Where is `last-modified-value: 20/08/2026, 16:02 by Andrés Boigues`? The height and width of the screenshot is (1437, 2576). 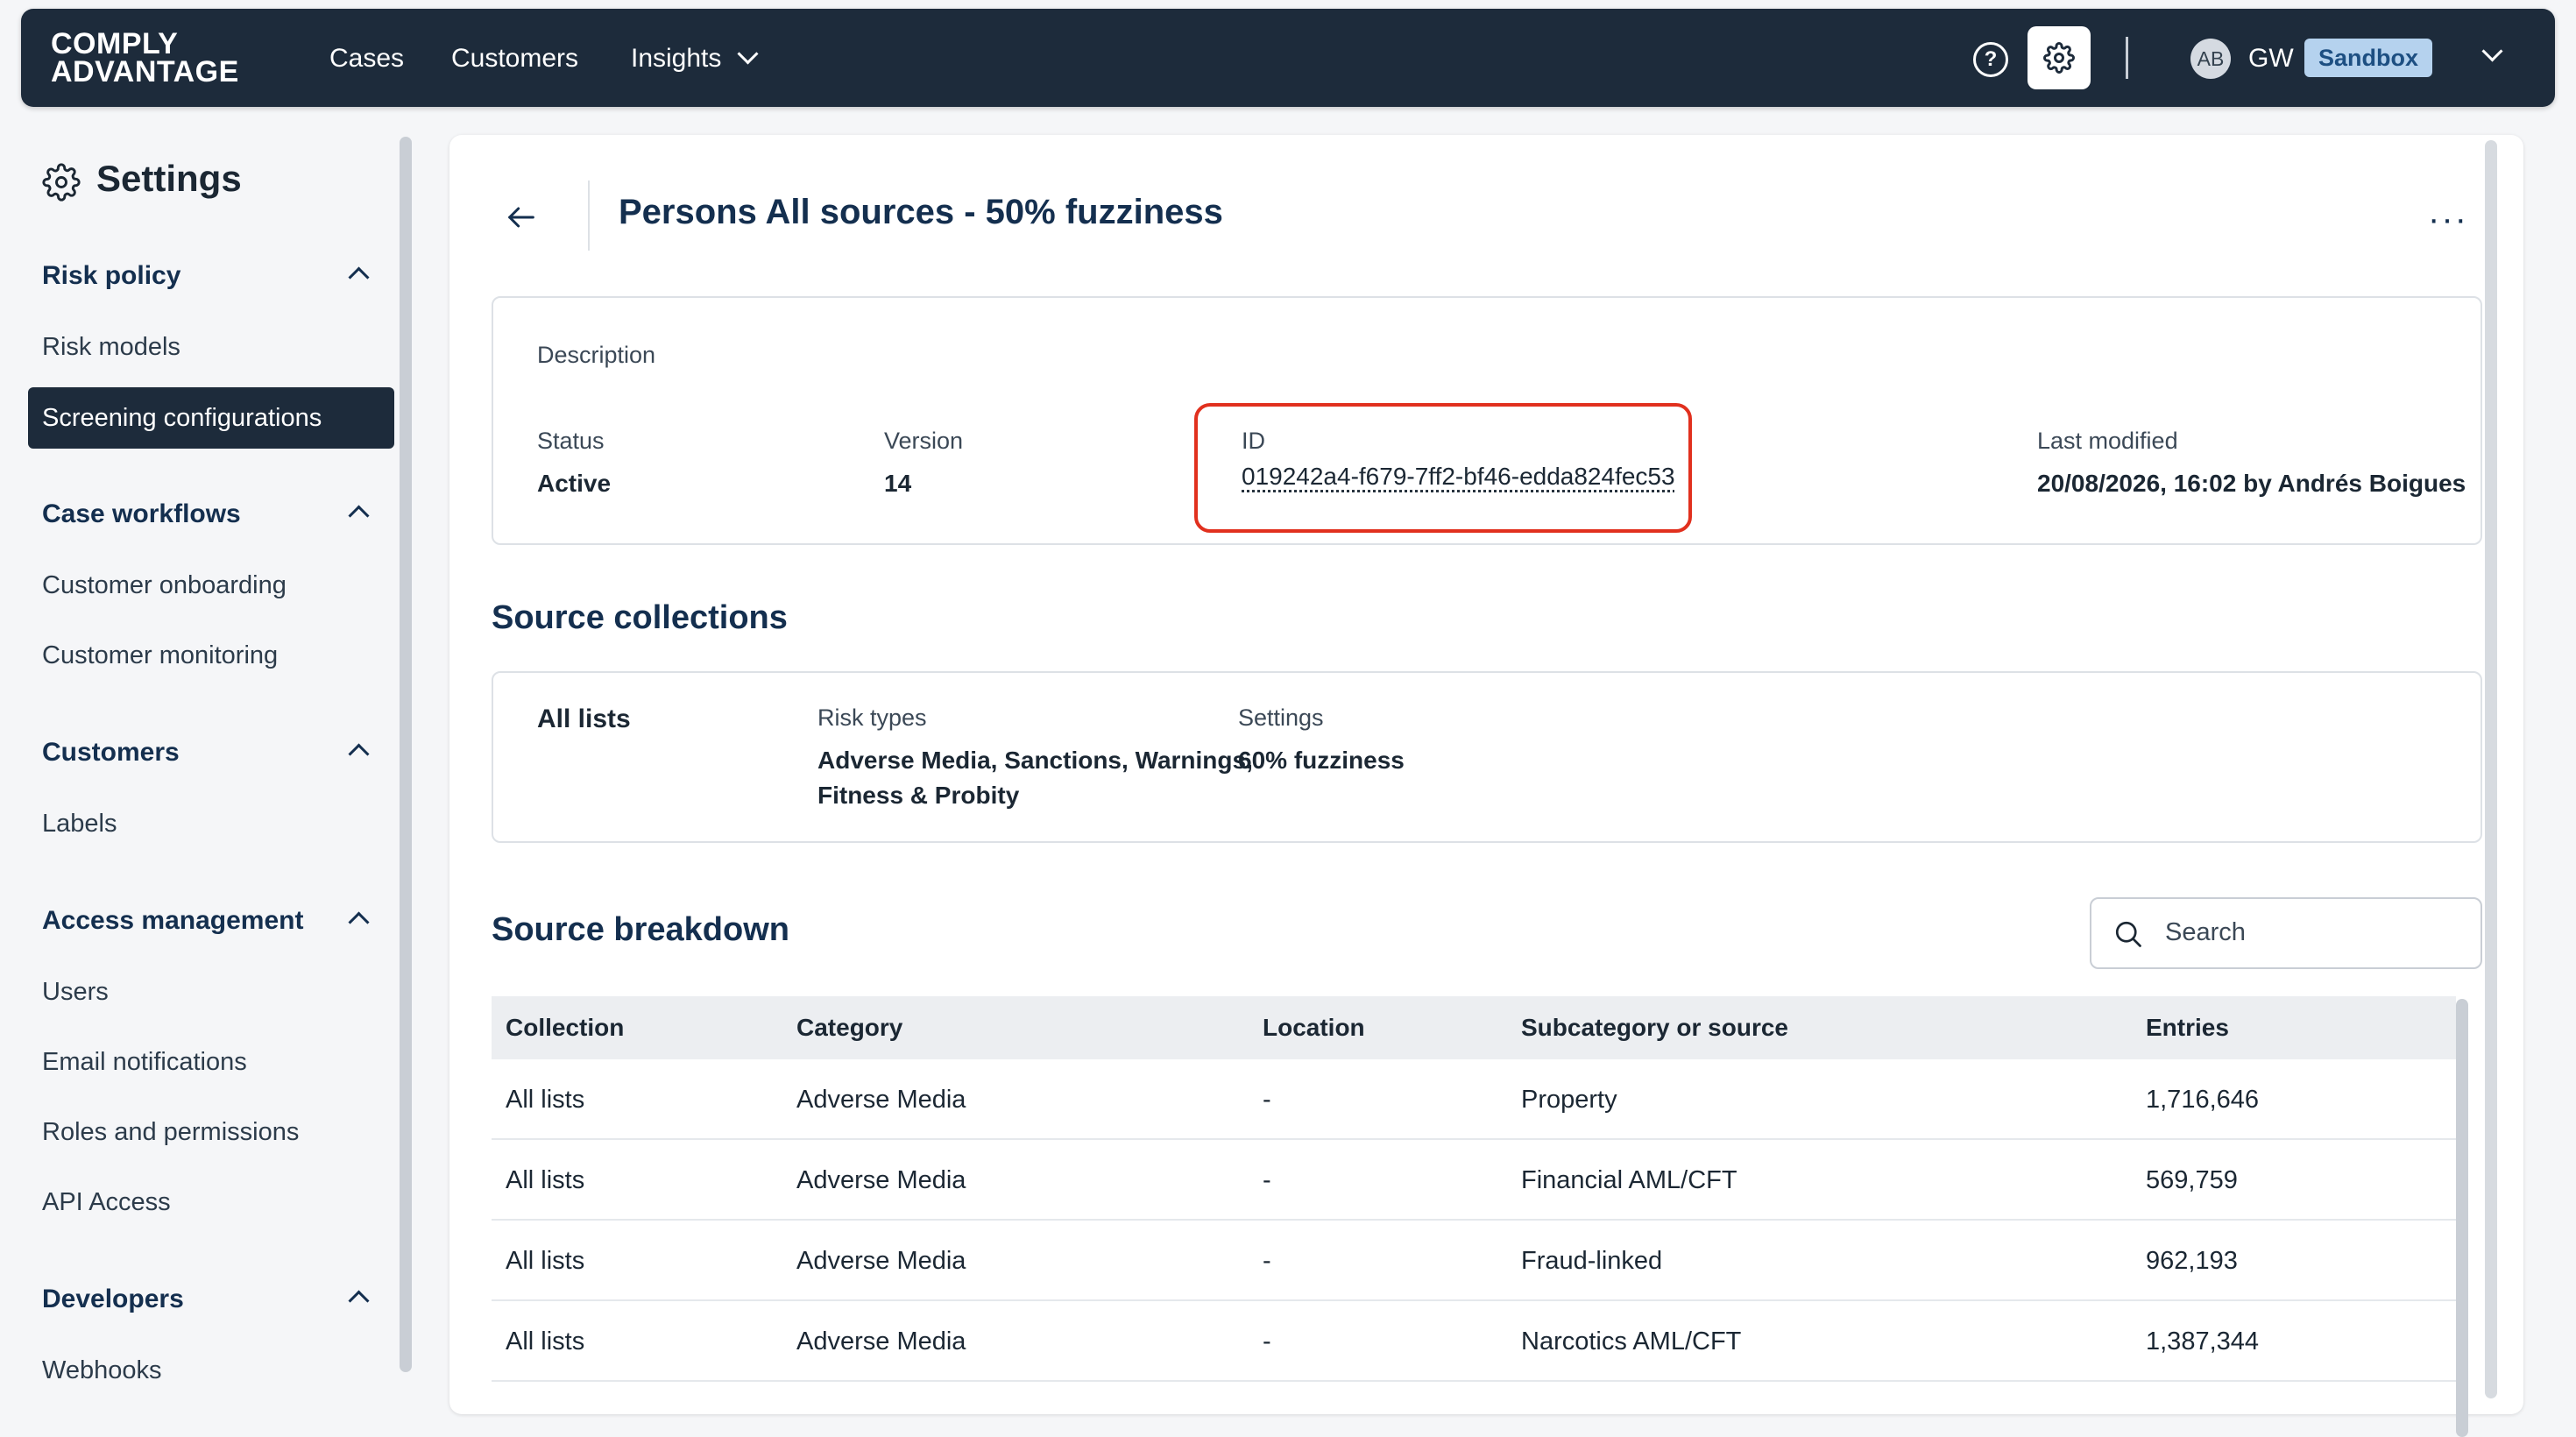 last-modified-value: 20/08/2026, 16:02 by Andrés Boigues is located at coordinates (2251, 483).